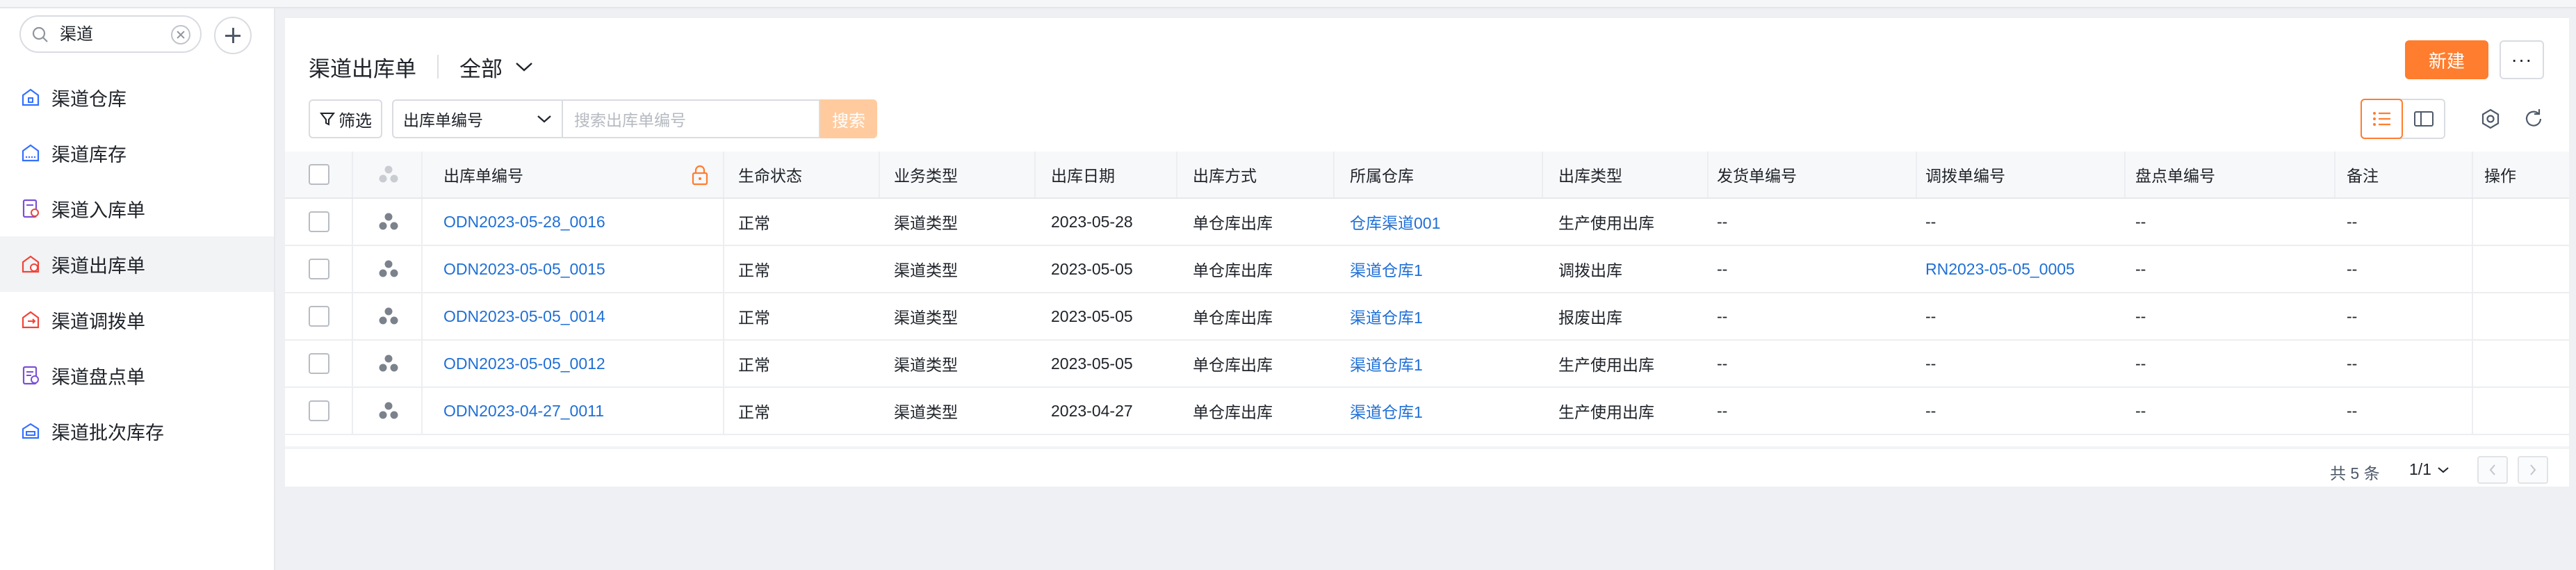 The height and width of the screenshot is (570, 2576). Describe the element at coordinates (2446, 59) in the screenshot. I see `new-button: 新建` at that location.